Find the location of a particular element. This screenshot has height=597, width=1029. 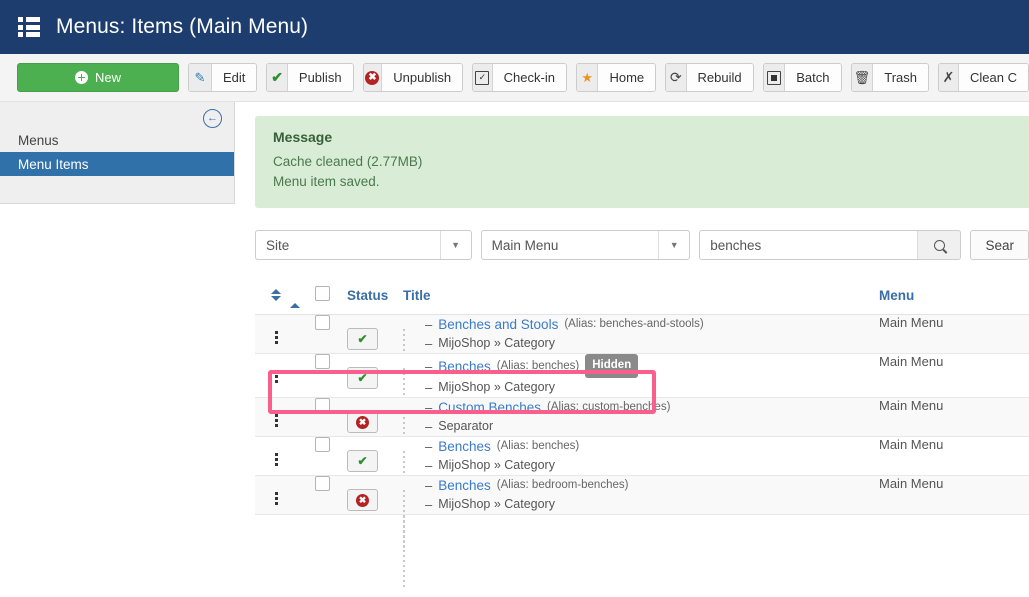

sort-updown-icon is located at coordinates (276, 295).